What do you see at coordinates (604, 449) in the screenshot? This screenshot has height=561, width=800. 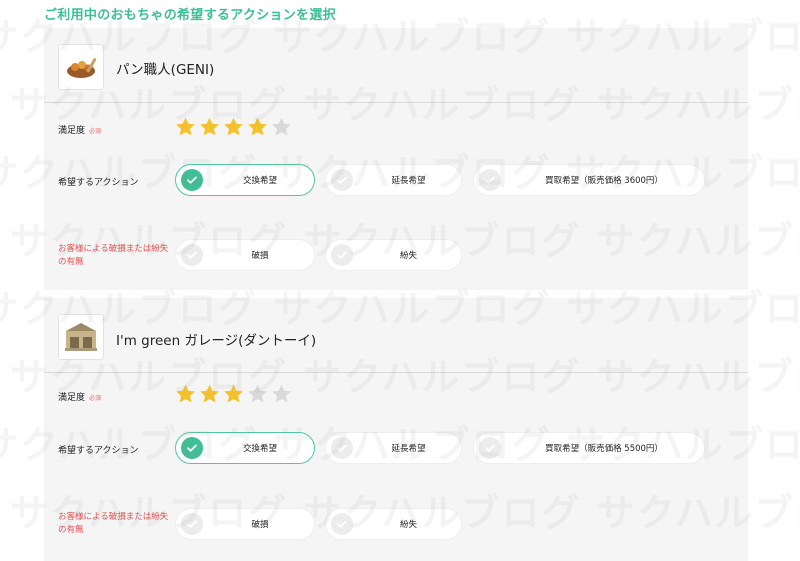 I see `option-label: 買取希望（販売価格 5500円）` at bounding box center [604, 449].